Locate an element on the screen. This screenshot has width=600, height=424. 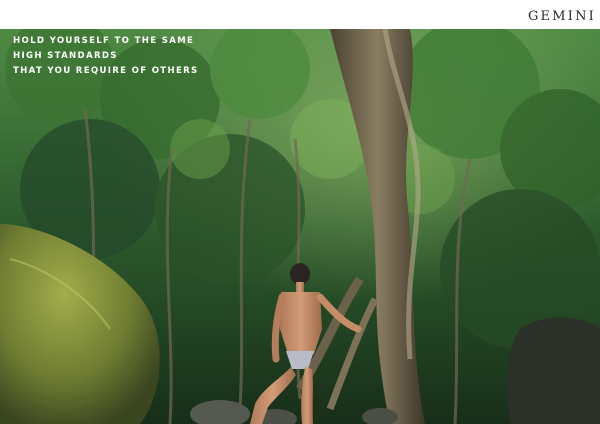
quote-line-2: HIGH STANDARDS is located at coordinates (65, 56).